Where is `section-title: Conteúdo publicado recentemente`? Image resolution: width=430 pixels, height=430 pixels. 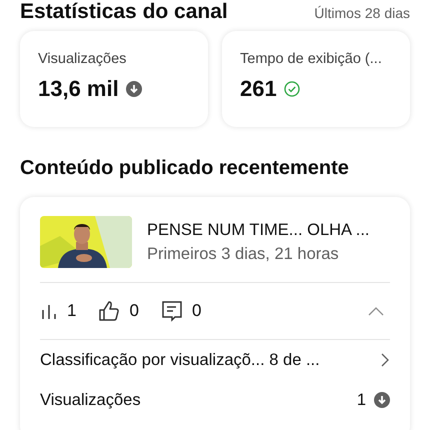 section-title: Conteúdo publicado recentemente is located at coordinates (184, 168).